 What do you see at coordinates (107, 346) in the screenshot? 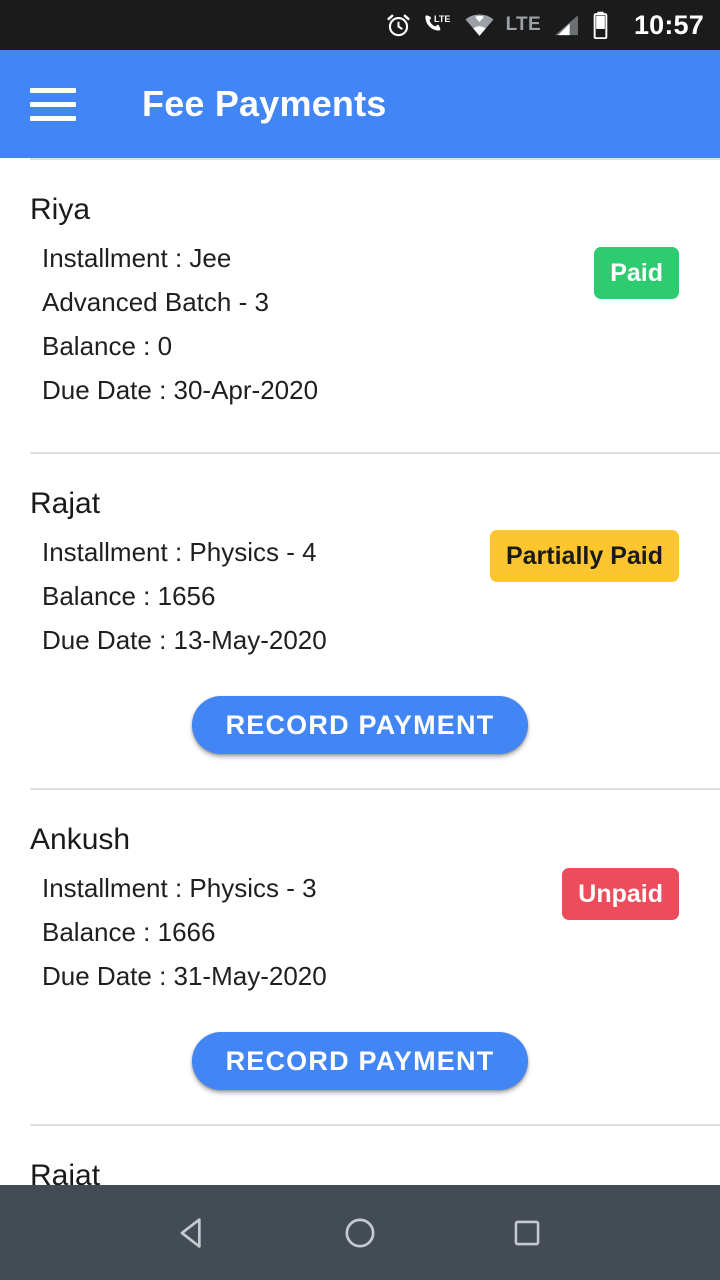
I see `balance-line: Balance : 0` at bounding box center [107, 346].